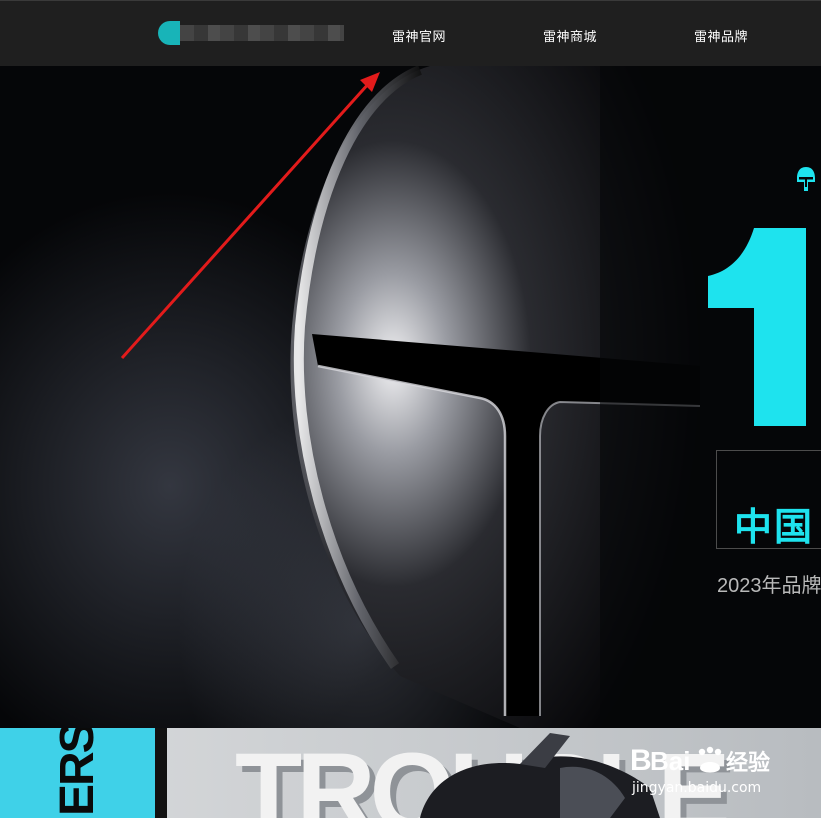 The image size is (821, 818). Describe the element at coordinates (721, 35) in the screenshot. I see `nav-link-brand: 雷神品牌` at that location.